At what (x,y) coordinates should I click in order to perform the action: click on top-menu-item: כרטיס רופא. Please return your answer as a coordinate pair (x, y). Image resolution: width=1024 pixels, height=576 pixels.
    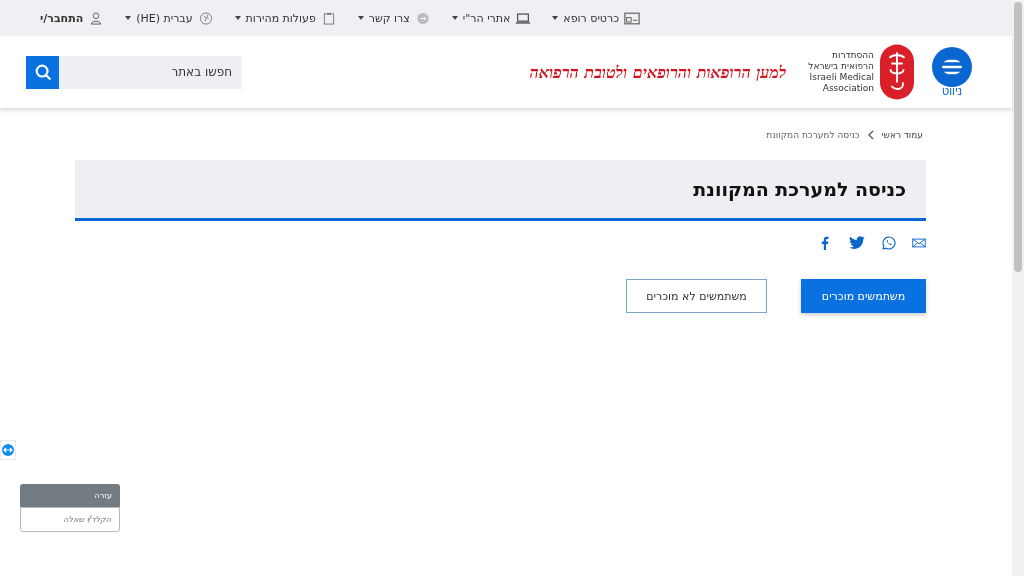
    Looking at the image, I should click on (596, 18).